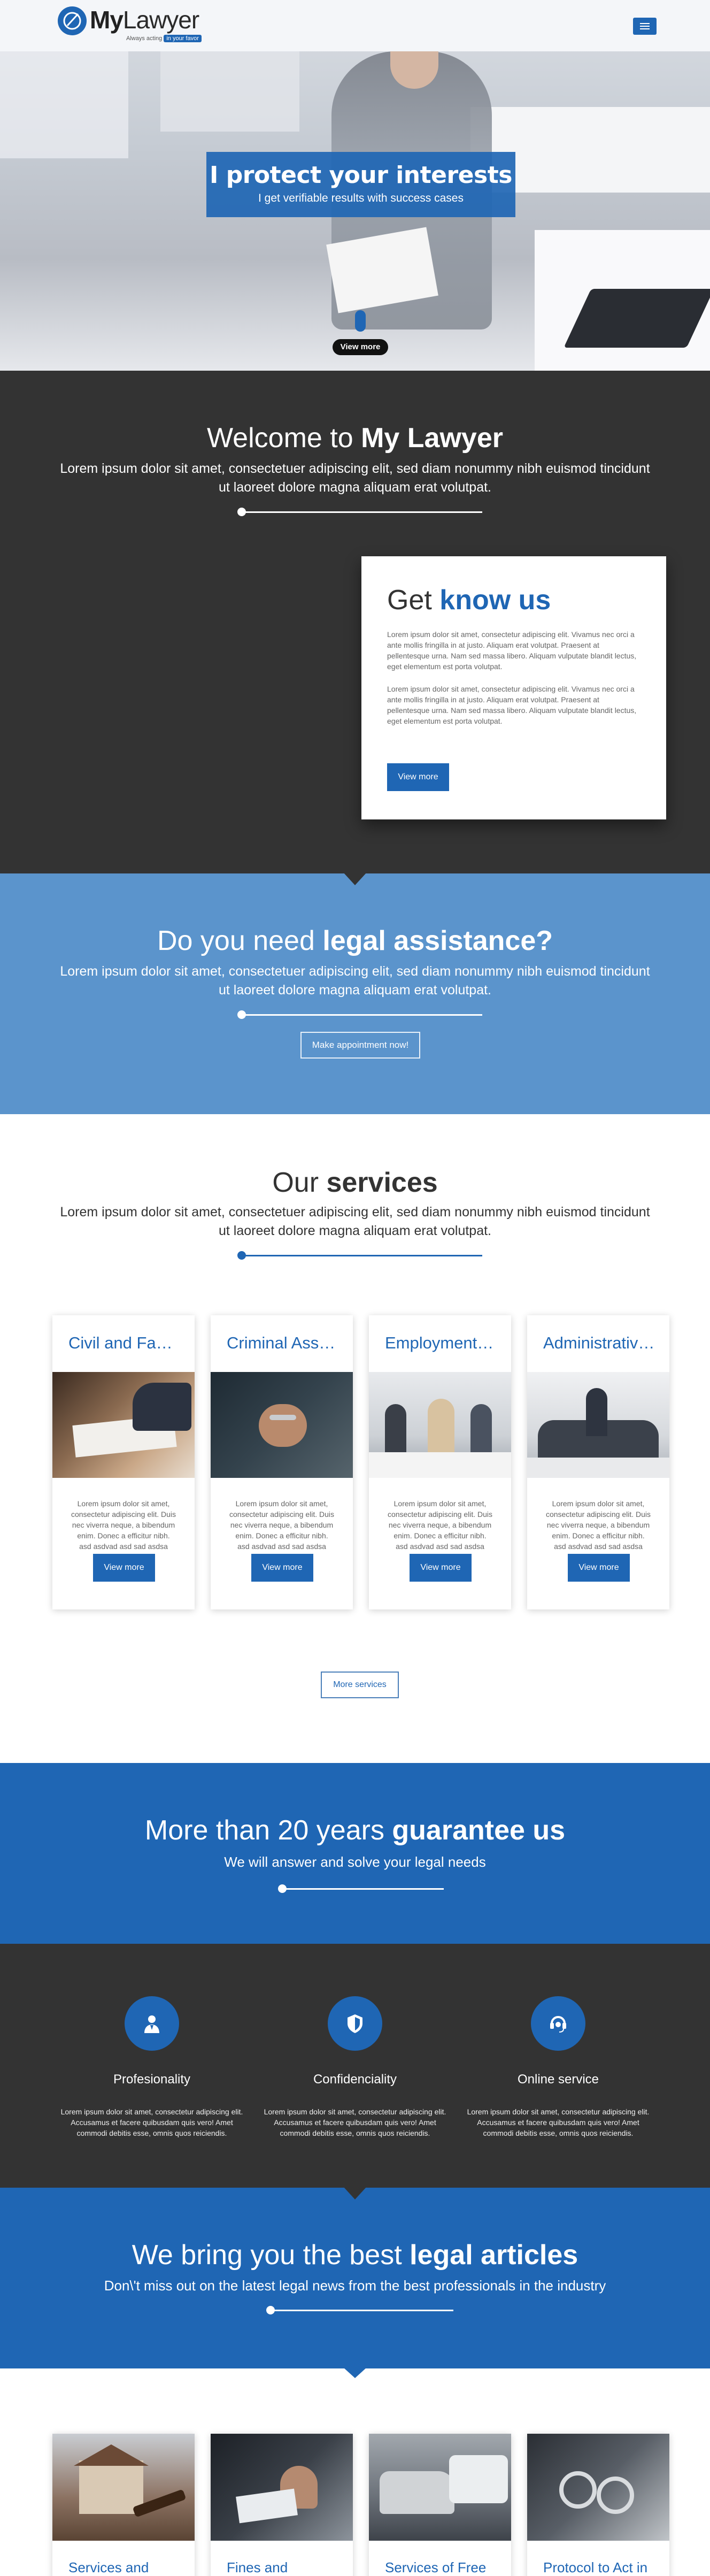 The image size is (710, 2576). What do you see at coordinates (602, 2567) in the screenshot?
I see `article-title: Protocol to Act in` at bounding box center [602, 2567].